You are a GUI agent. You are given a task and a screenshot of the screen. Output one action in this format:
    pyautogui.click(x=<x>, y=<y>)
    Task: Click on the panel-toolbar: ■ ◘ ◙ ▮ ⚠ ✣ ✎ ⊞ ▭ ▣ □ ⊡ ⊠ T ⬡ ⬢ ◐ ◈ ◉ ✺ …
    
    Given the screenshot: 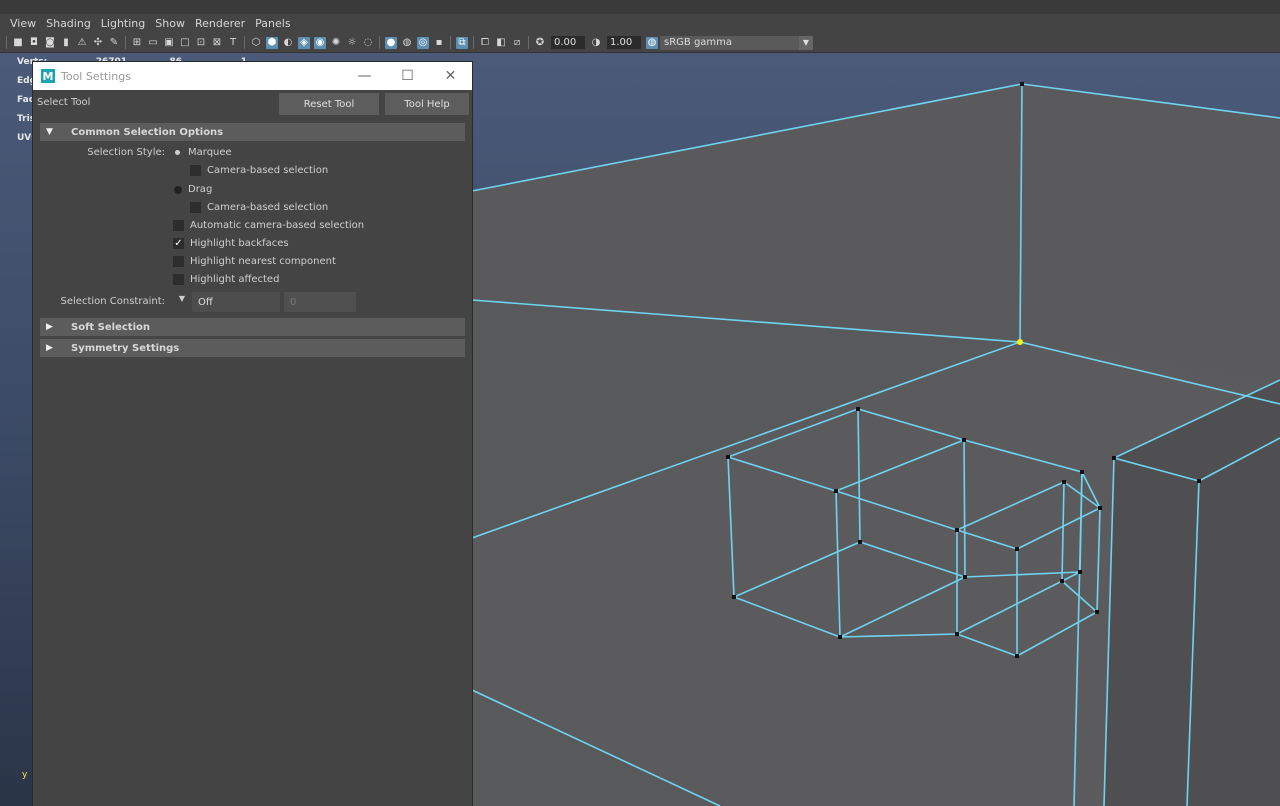 What is the action you would take?
    pyautogui.click(x=640, y=43)
    